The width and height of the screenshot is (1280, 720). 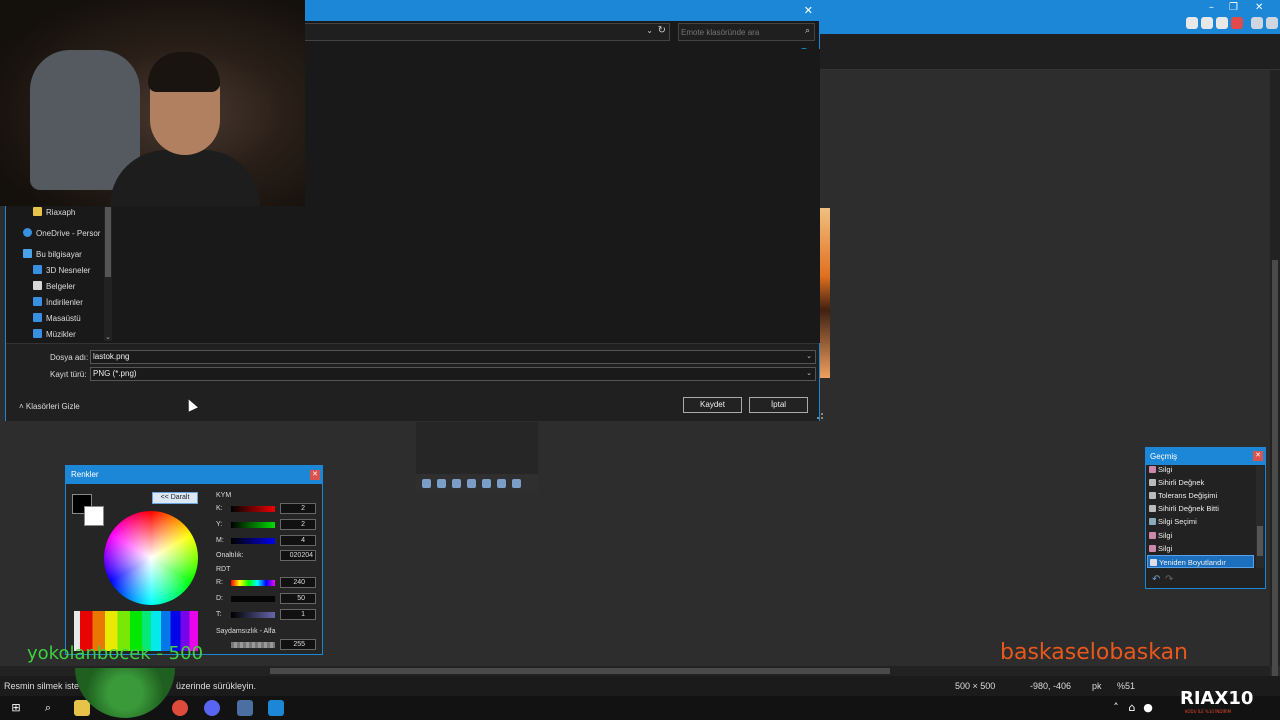 I want to click on filename-field: lastok.png ⌄, so click(x=453, y=357).